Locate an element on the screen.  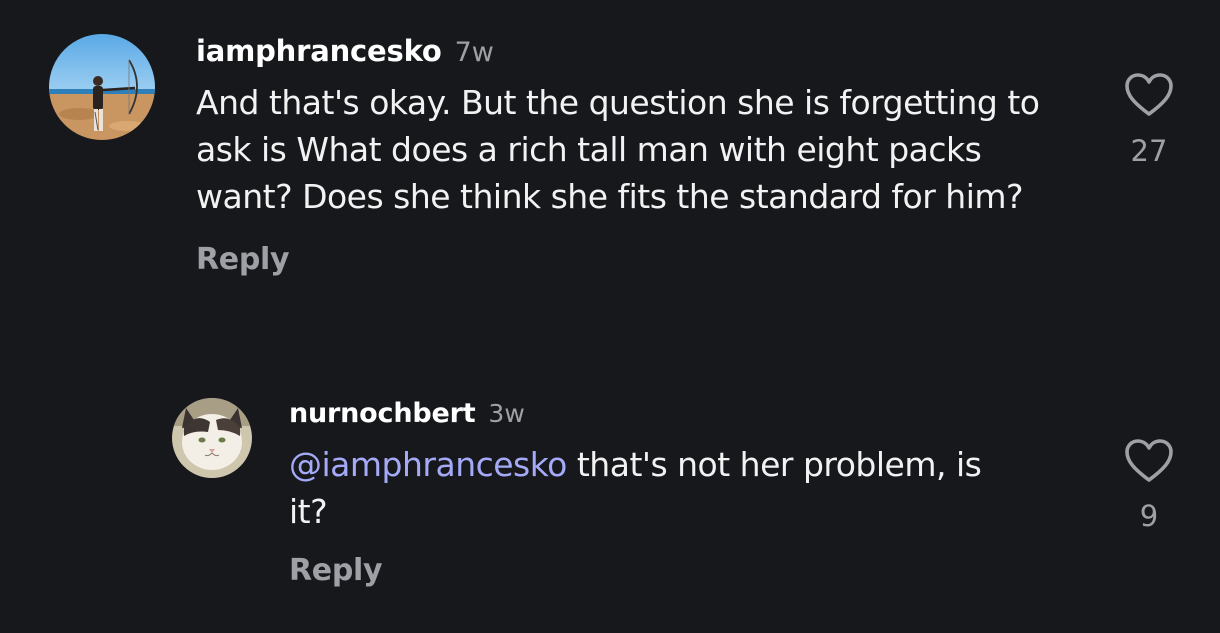
like-count: 9 is located at coordinates (1149, 516).